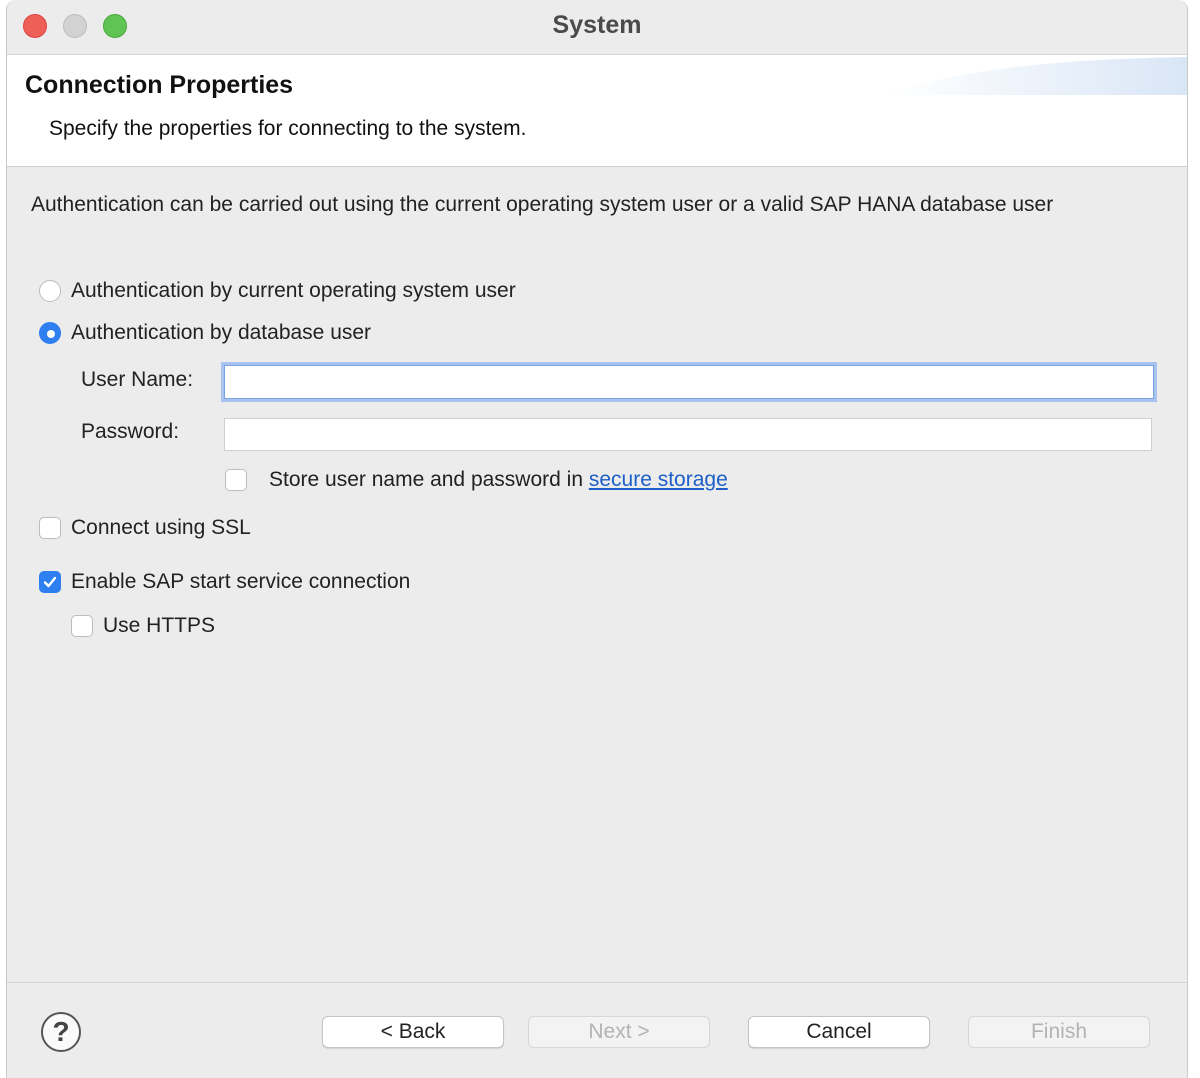 The width and height of the screenshot is (1200, 1078). Describe the element at coordinates (1059, 1032) in the screenshot. I see `finish-button: Finish` at that location.